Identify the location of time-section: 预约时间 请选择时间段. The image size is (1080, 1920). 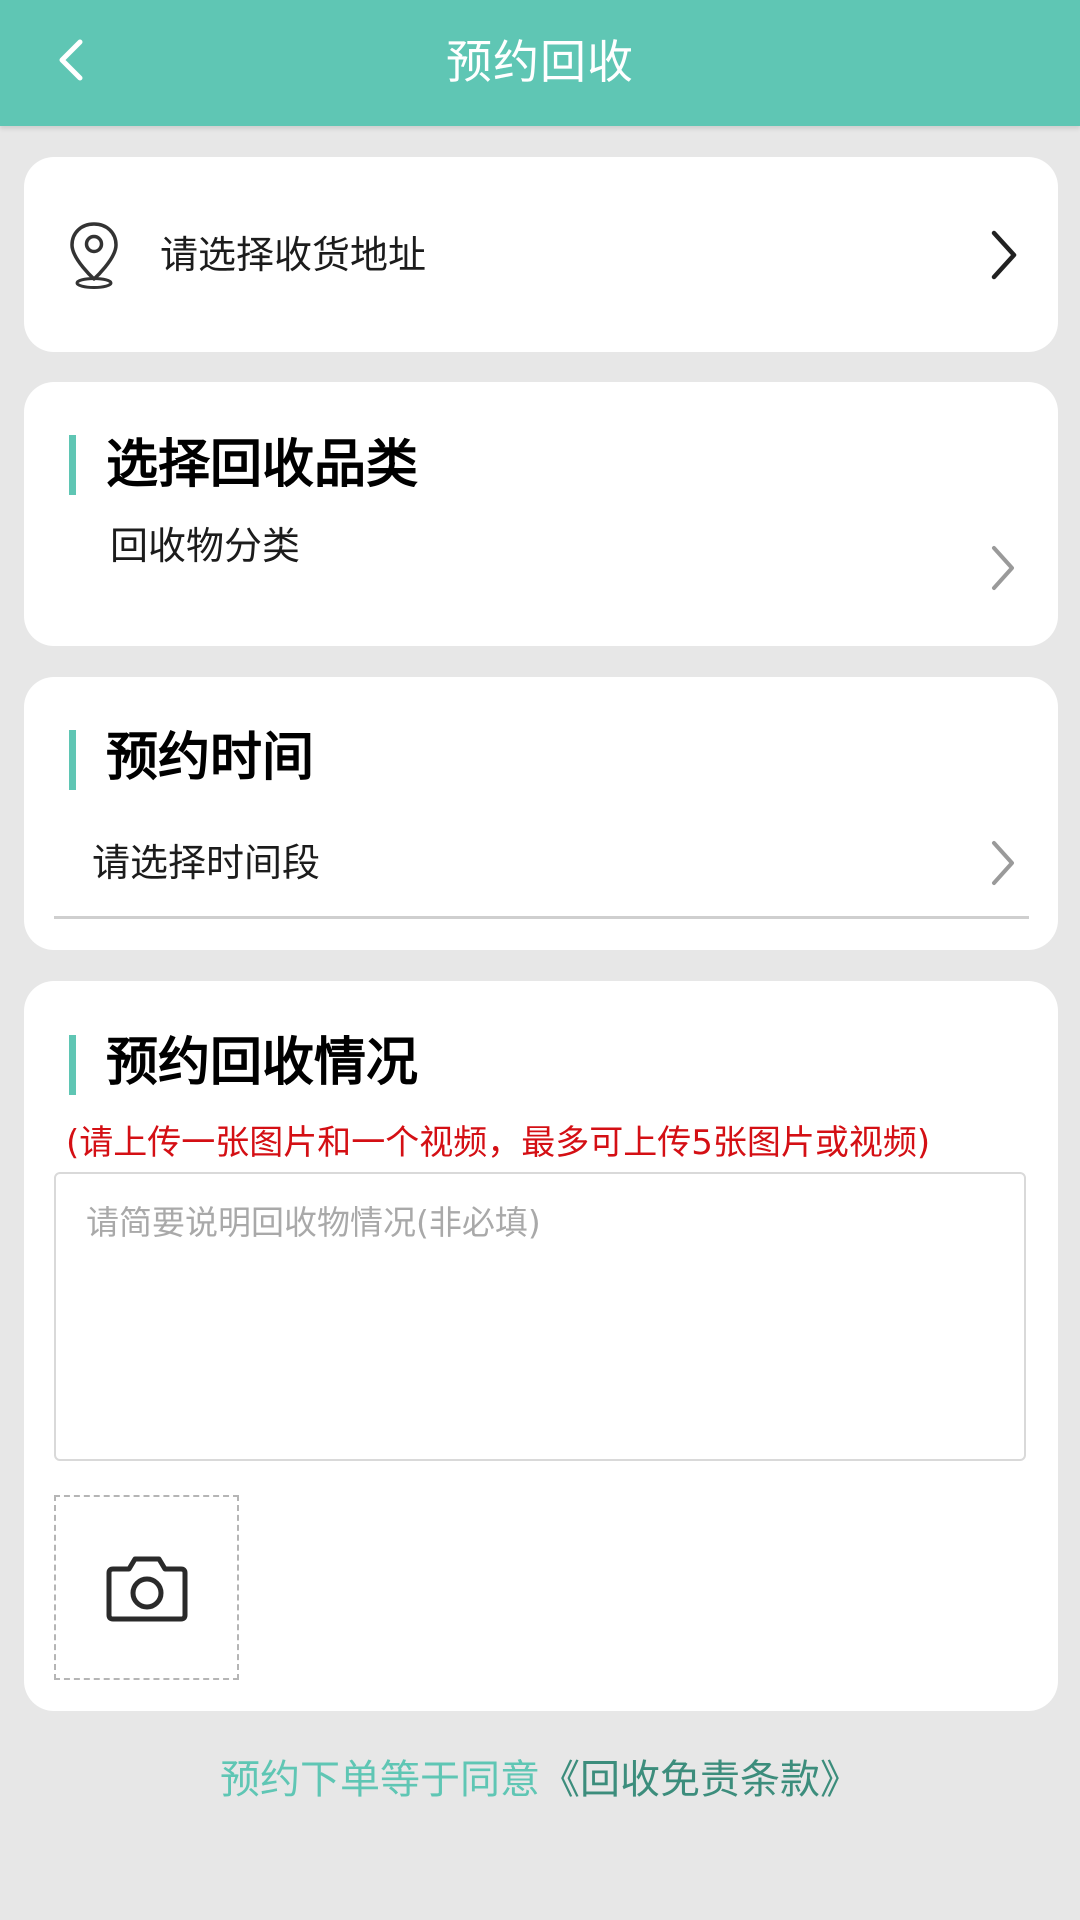
(541, 813).